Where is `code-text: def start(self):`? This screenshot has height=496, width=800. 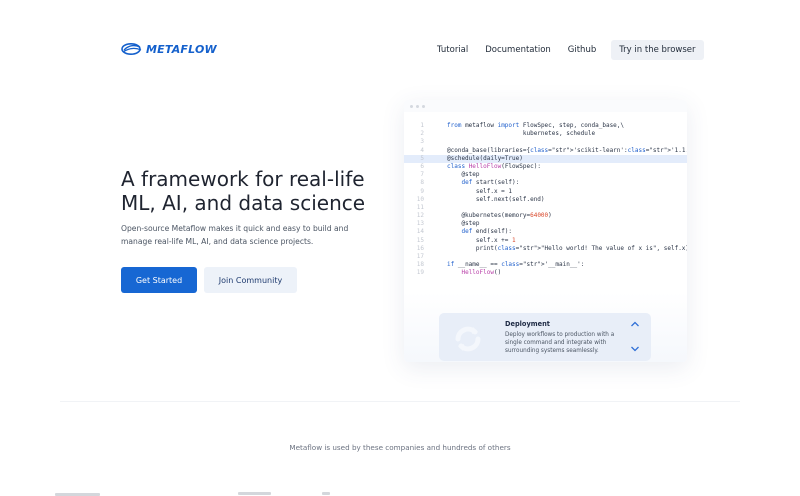 code-text: def start(self): is located at coordinates (490, 183).